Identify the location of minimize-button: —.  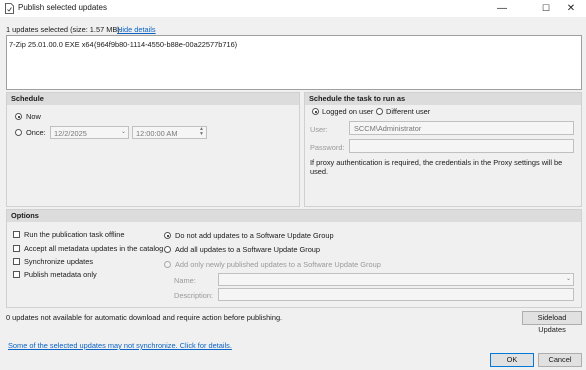
(502, 8).